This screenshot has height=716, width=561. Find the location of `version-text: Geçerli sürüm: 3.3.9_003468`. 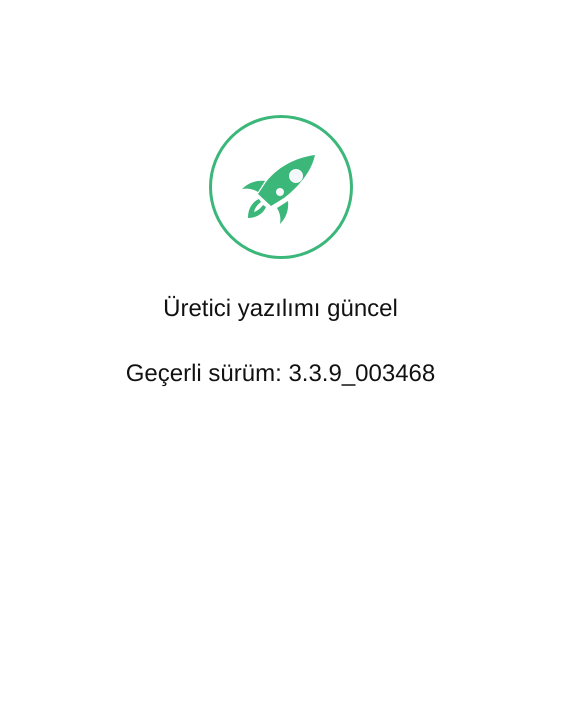

version-text: Geçerli sürüm: 3.3.9_003468 is located at coordinates (281, 374).